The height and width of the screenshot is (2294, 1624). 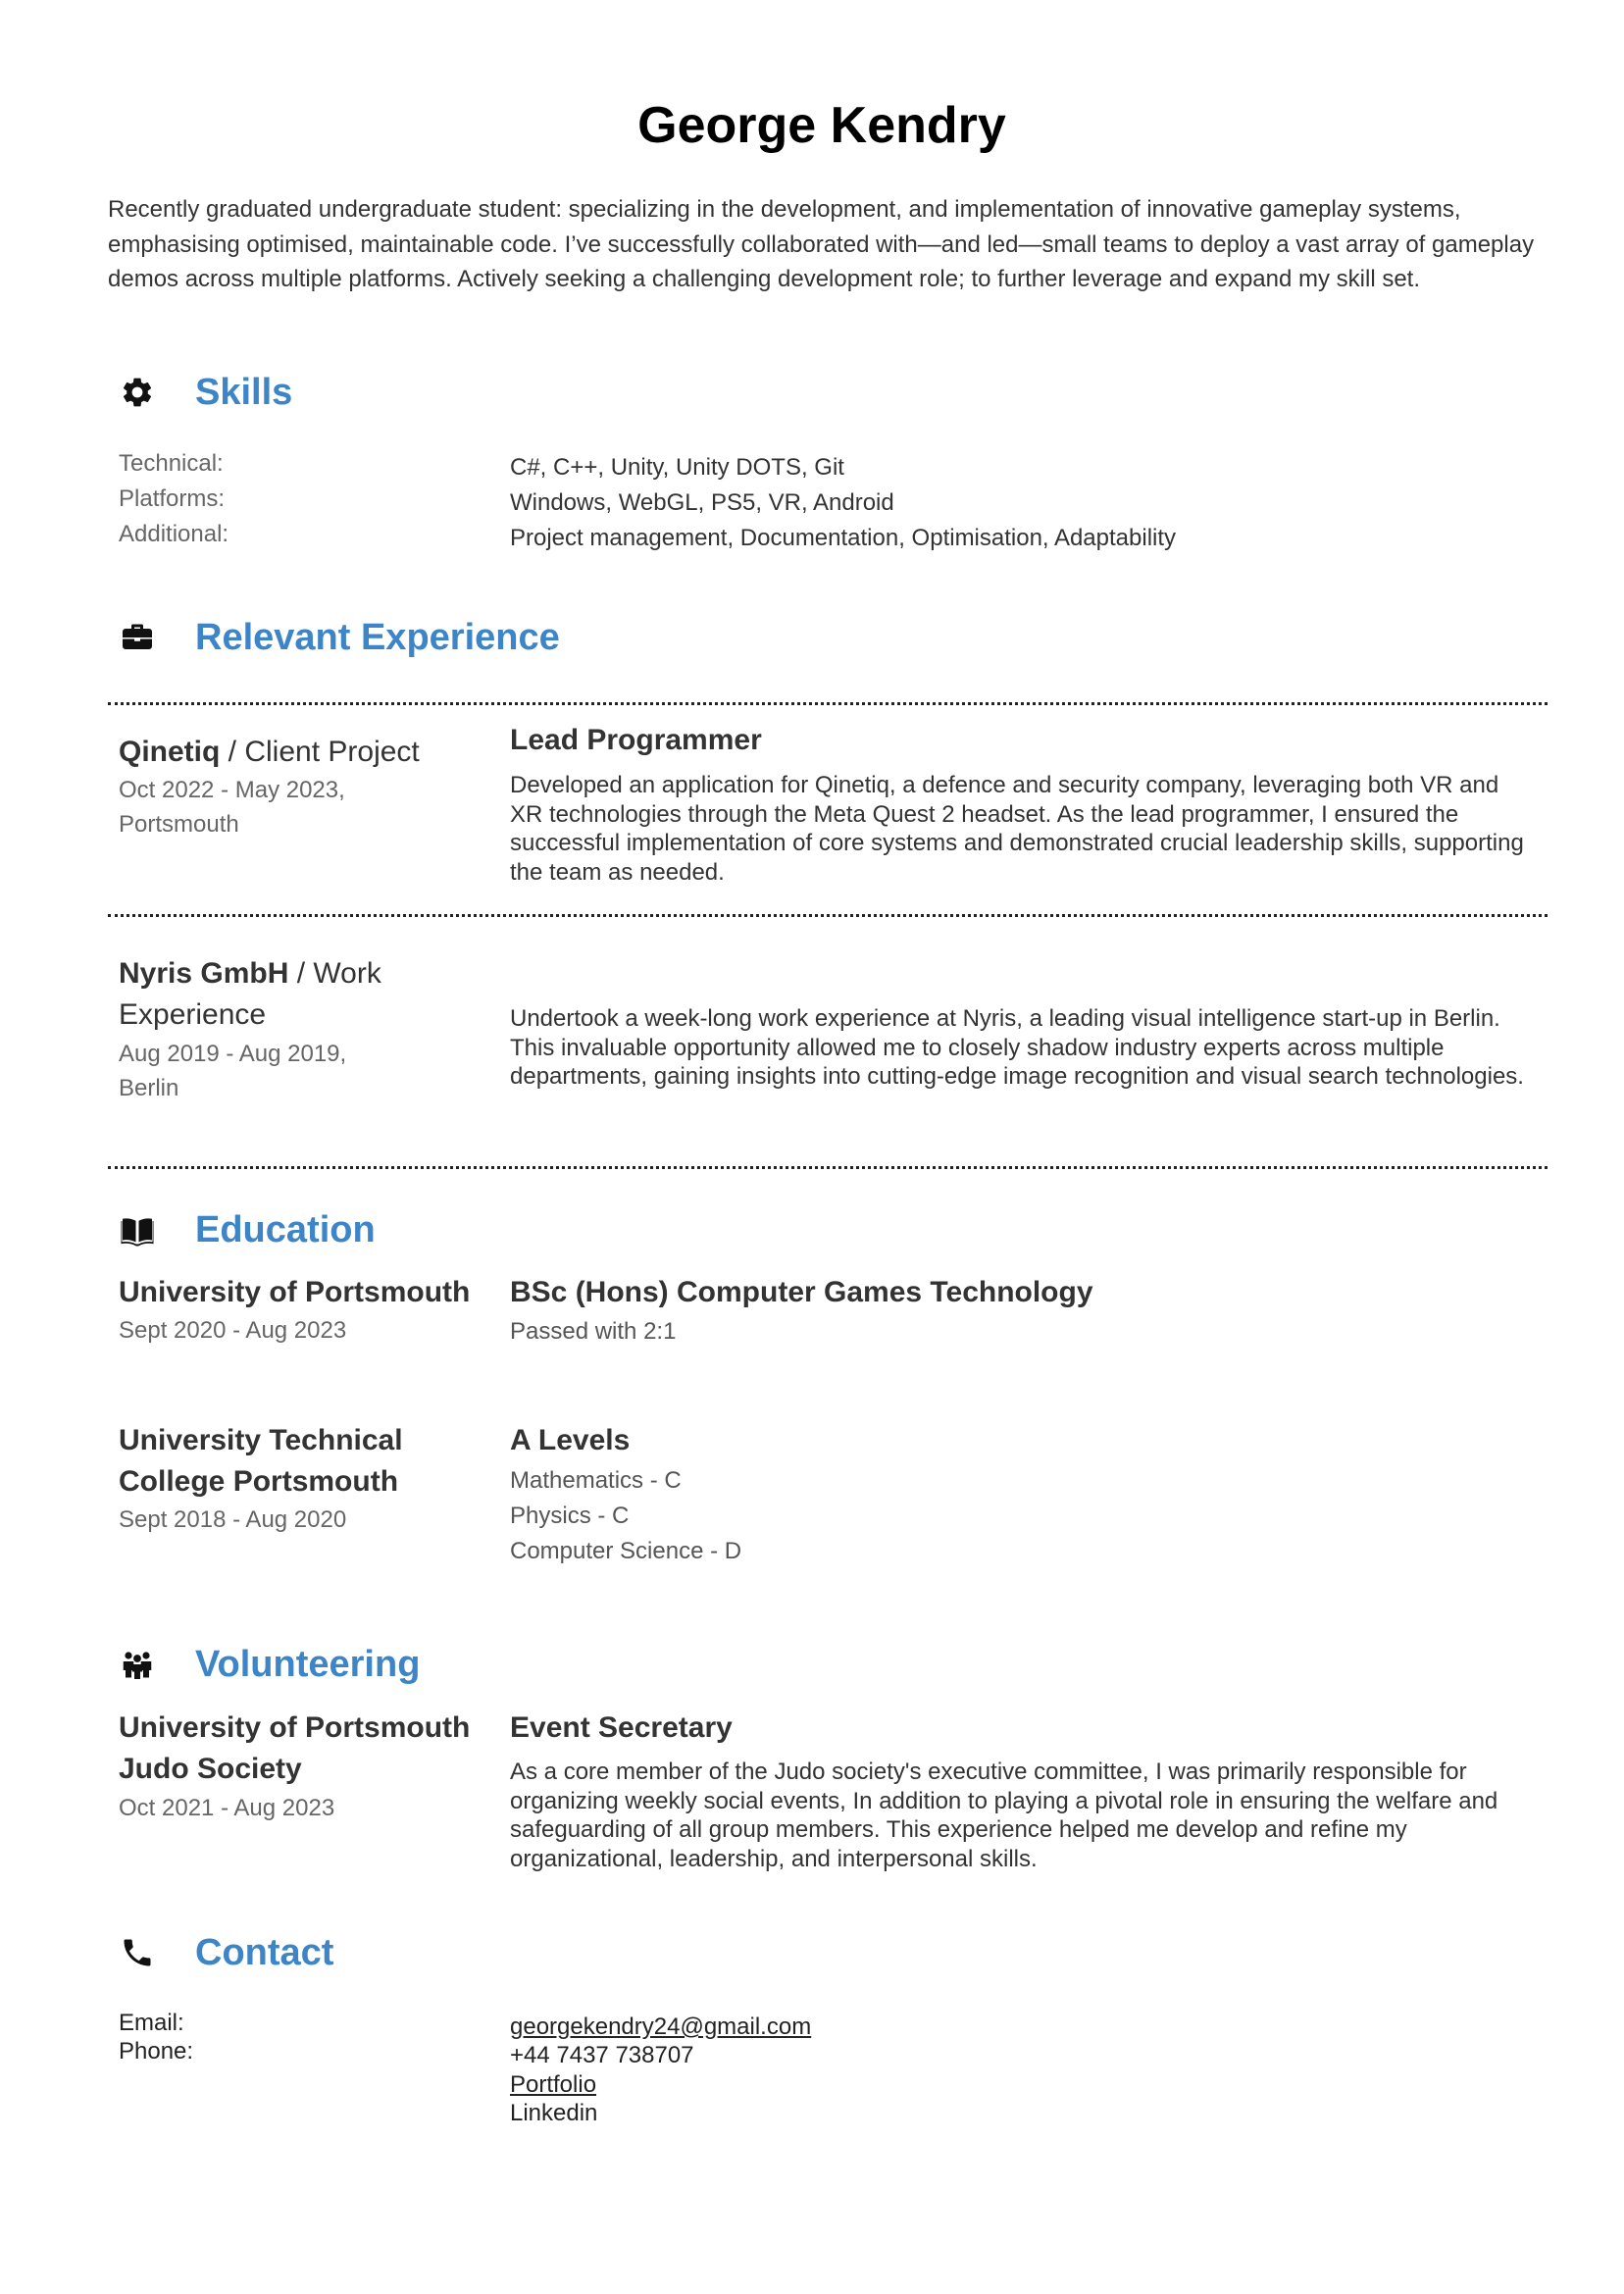 I want to click on education-dates: Sept 2018 - Aug 2020, so click(x=233, y=1519).